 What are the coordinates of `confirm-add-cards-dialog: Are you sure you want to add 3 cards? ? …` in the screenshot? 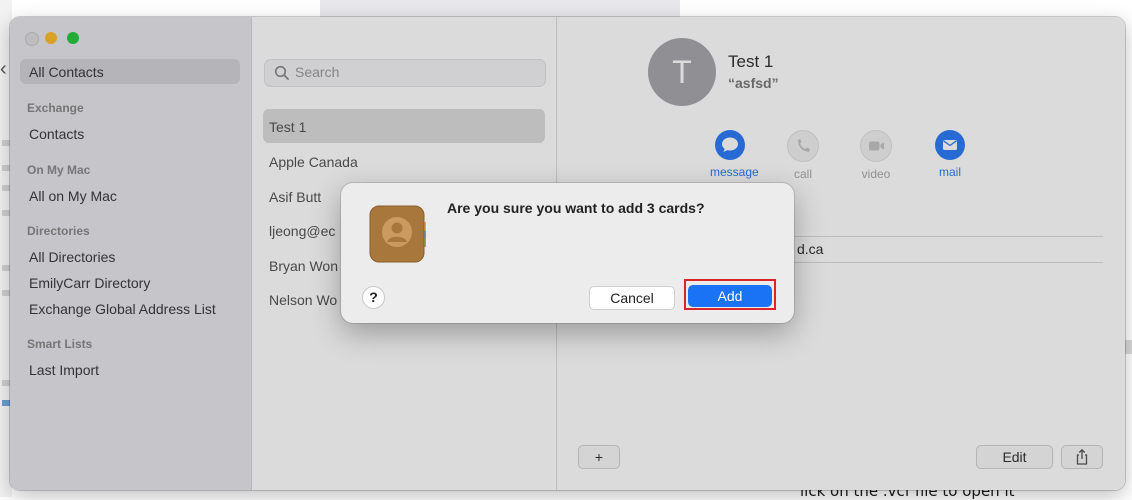 It's located at (567, 253).